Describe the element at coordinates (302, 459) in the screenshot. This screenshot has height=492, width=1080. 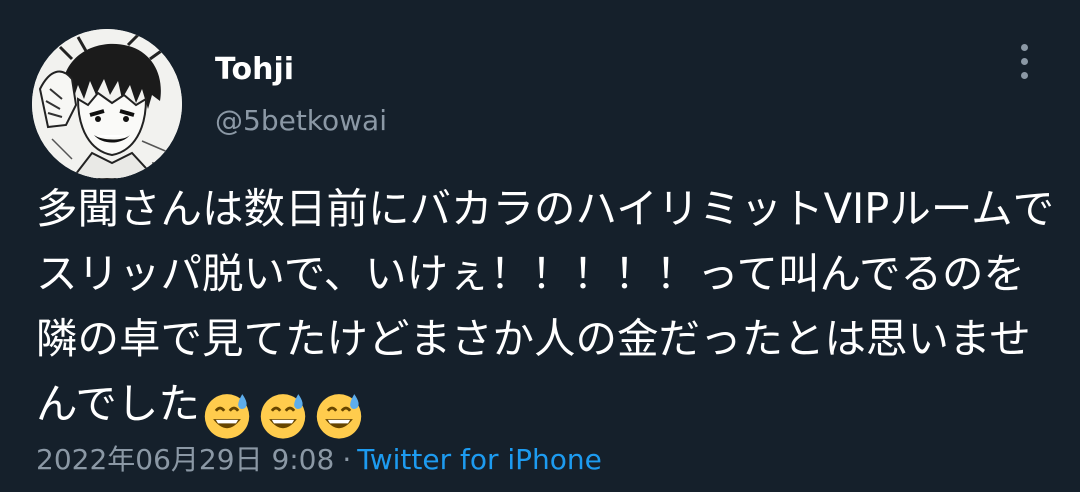
I see `tweet-time: 9:08` at that location.